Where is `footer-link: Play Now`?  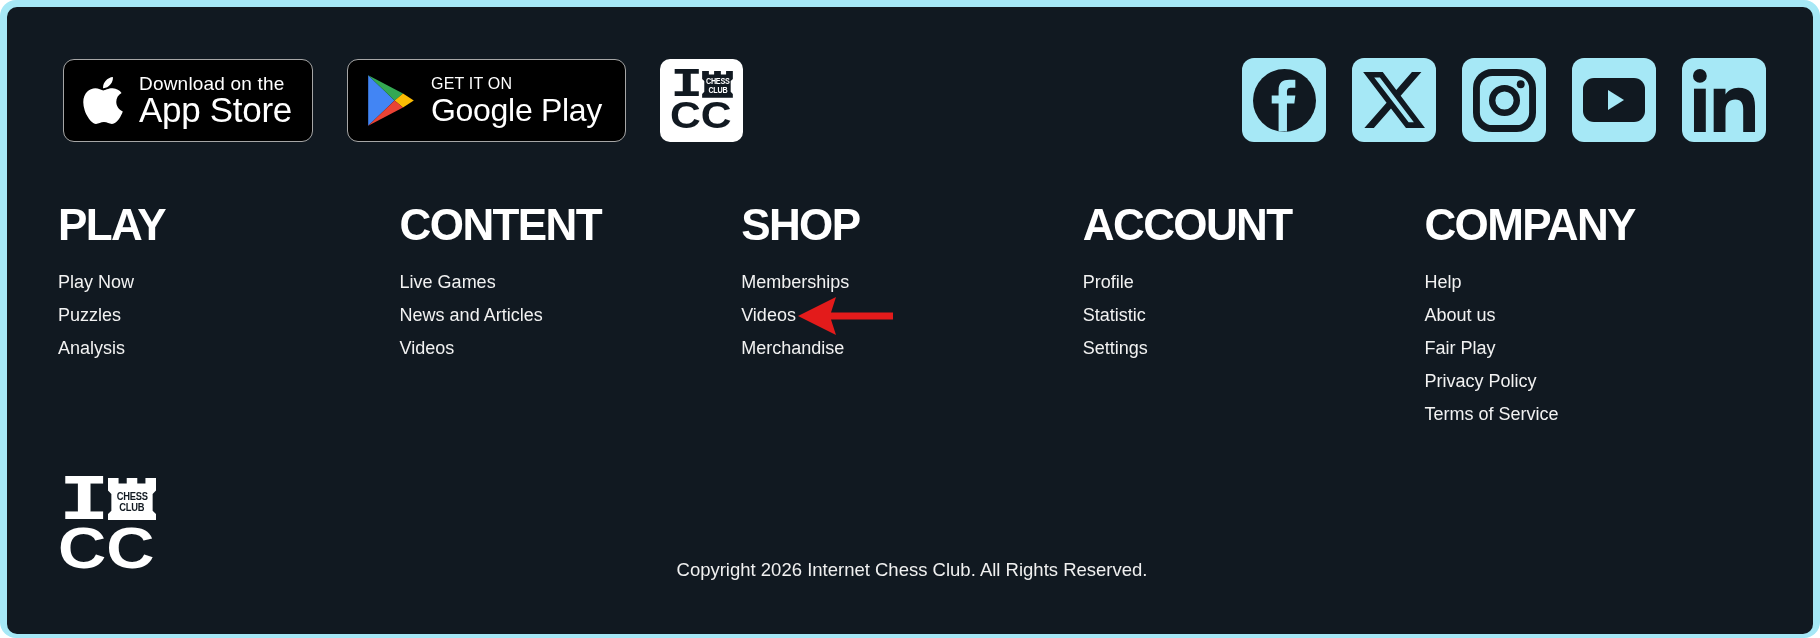 footer-link: Play Now is located at coordinates (96, 282).